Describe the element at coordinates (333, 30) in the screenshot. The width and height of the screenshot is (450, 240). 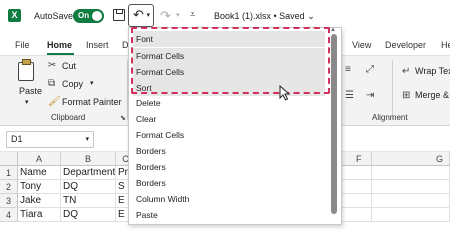
I see `scroll-up-arrow-icon: ▲` at that location.